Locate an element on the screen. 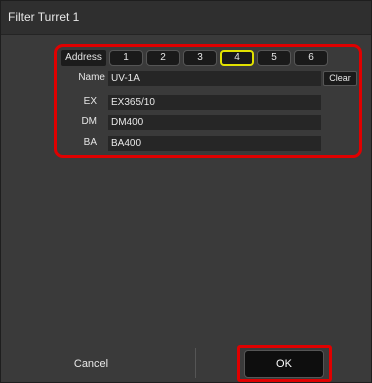 This screenshot has height=383, width=372. clear-button: Clear is located at coordinates (340, 78).